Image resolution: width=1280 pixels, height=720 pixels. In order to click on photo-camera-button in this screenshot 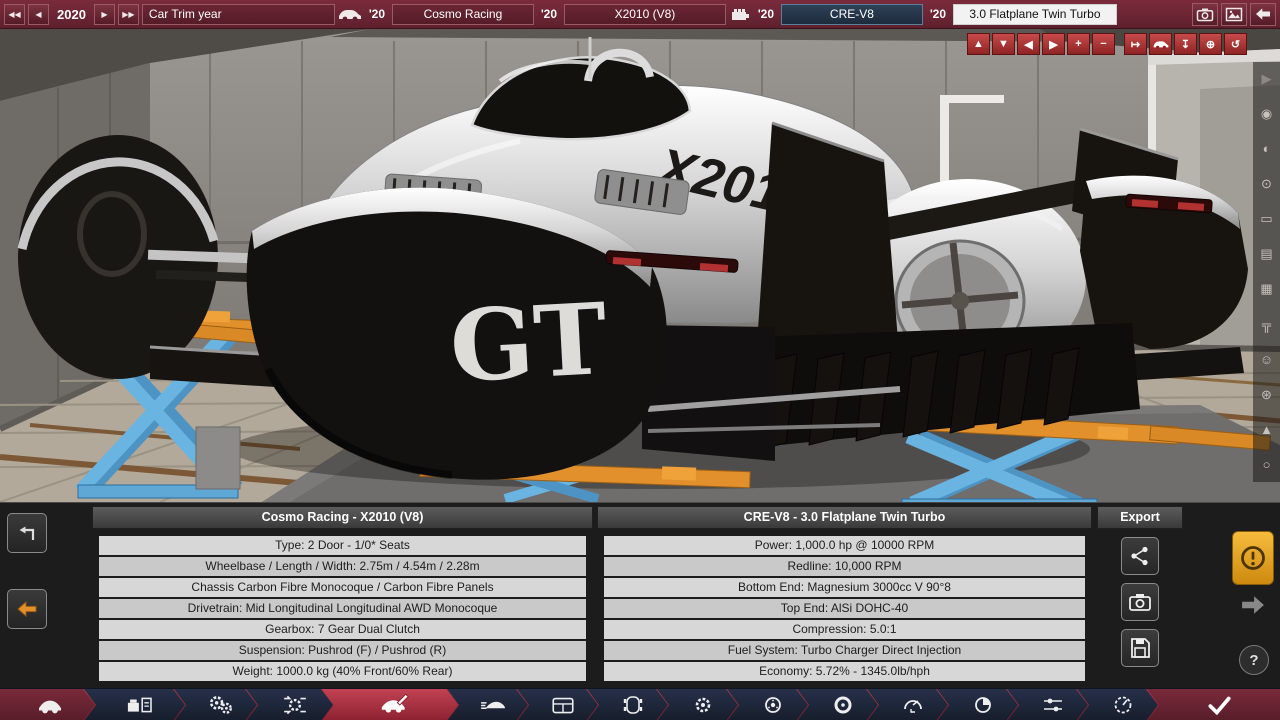, I will do `click(1205, 14)`.